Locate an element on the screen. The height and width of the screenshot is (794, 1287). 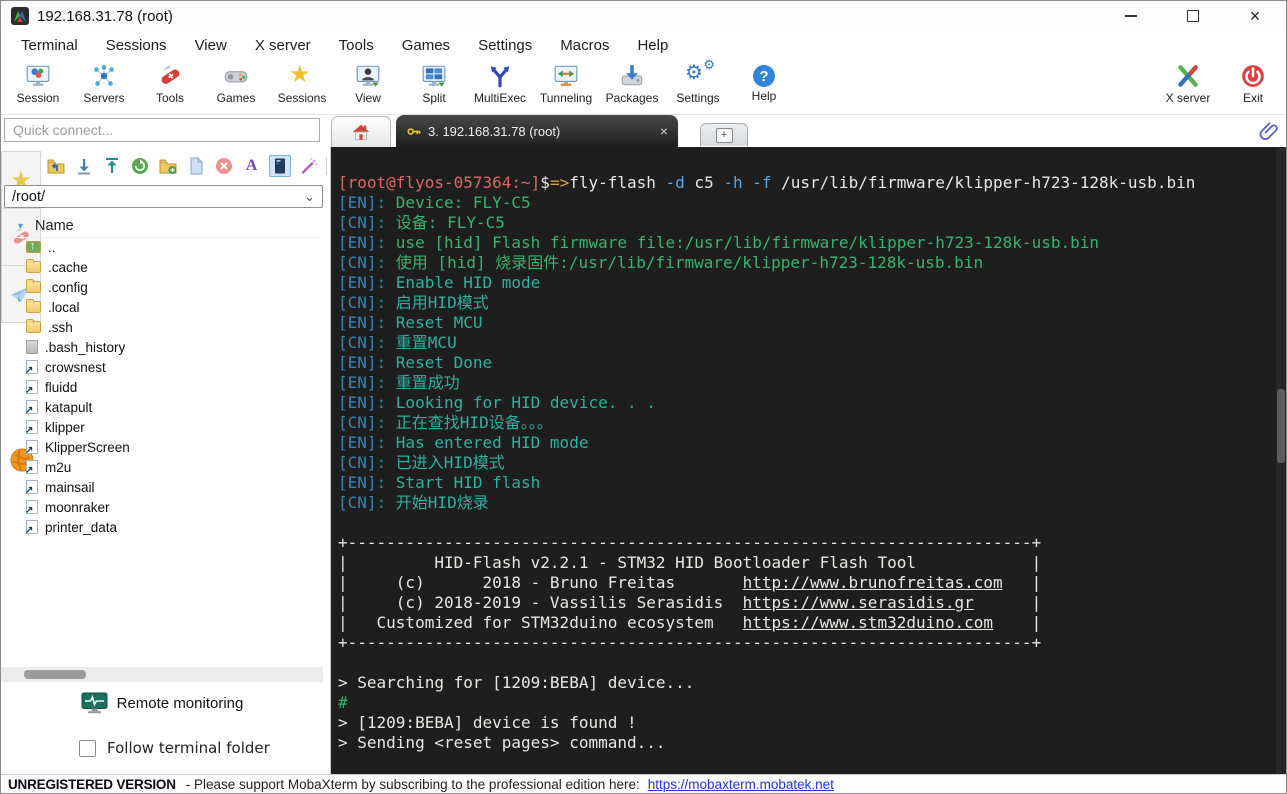
multiexec-icon is located at coordinates (500, 77).